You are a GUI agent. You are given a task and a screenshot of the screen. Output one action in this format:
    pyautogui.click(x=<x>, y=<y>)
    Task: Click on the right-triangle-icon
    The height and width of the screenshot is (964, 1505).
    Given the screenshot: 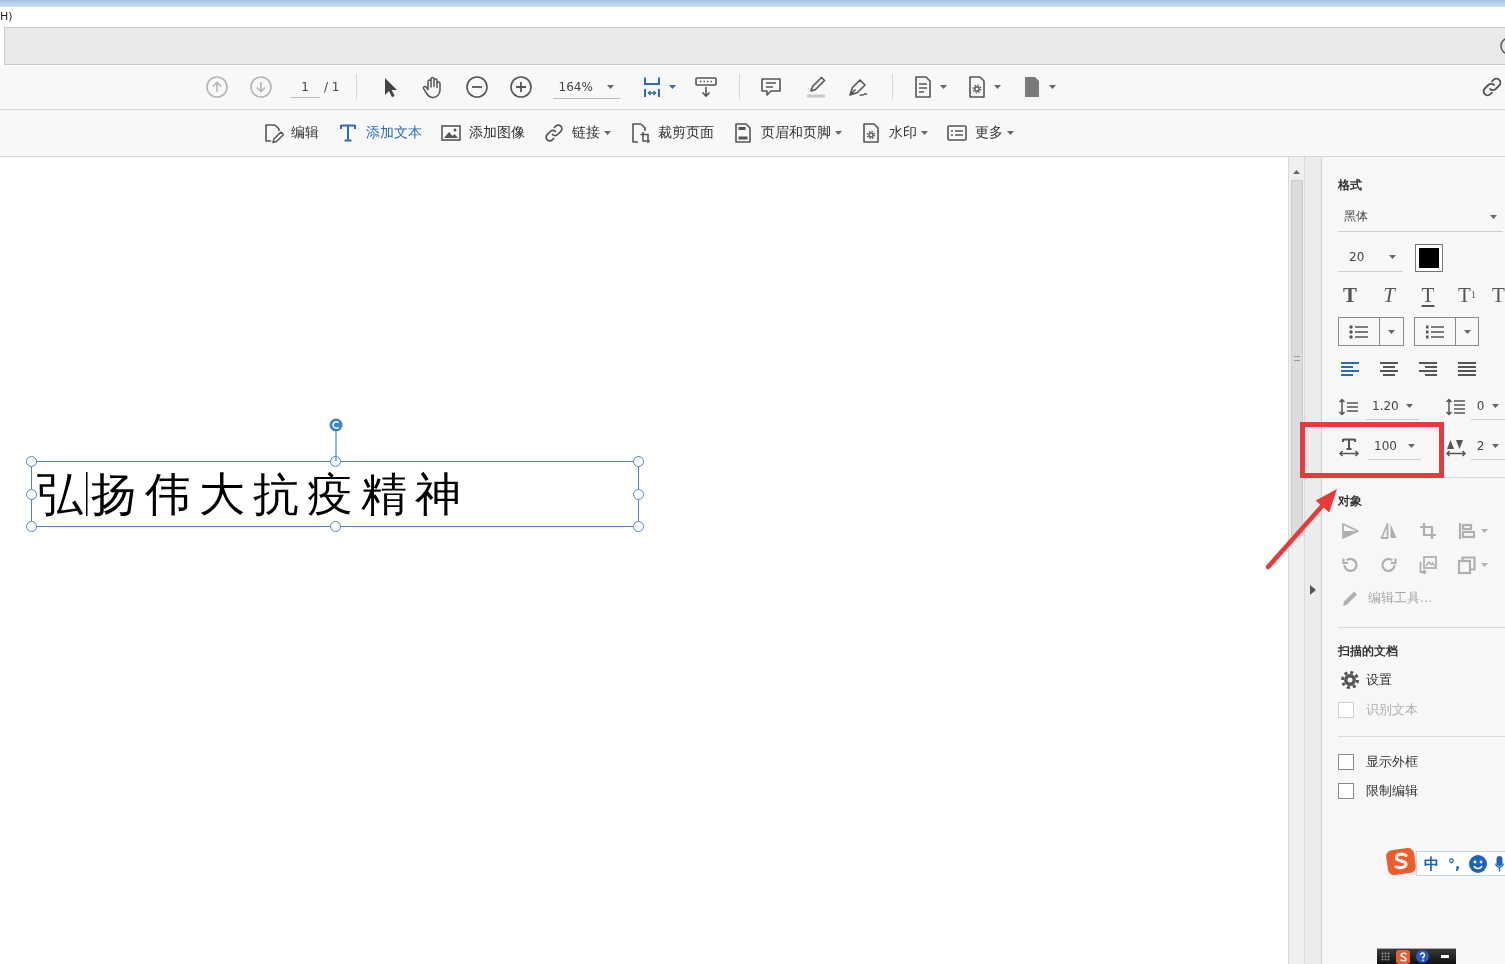 What is the action you would take?
    pyautogui.click(x=1313, y=590)
    